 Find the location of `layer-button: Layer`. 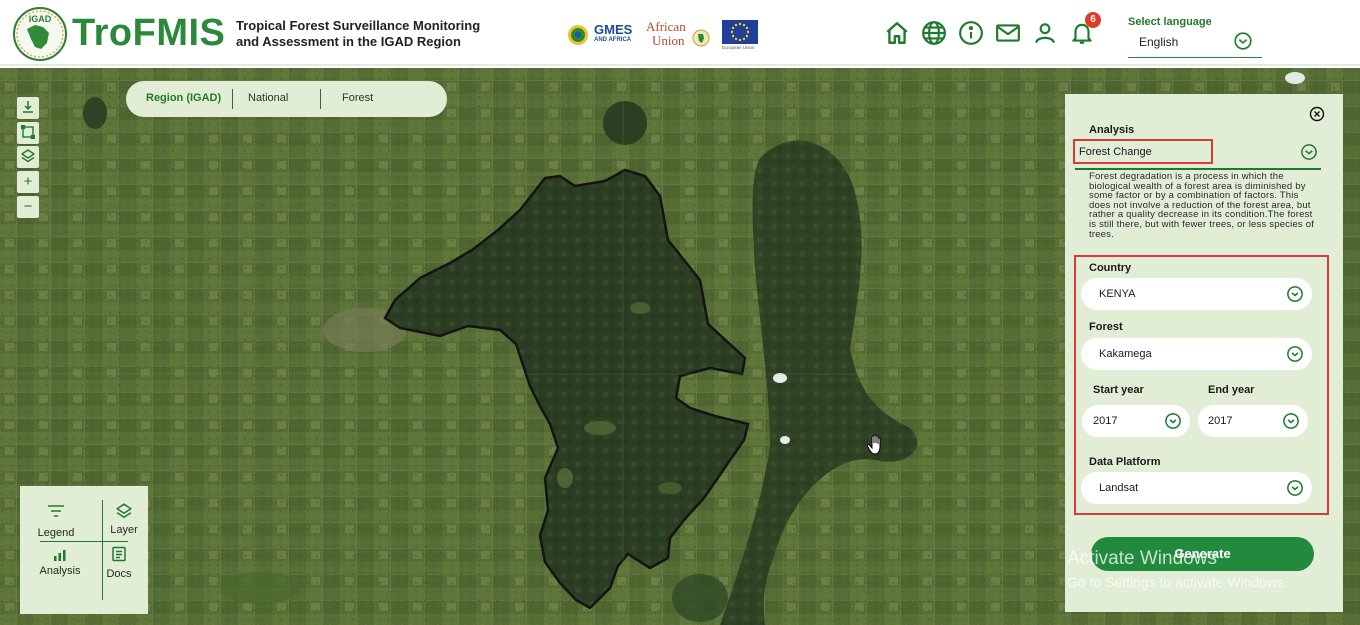

layer-button: Layer is located at coordinates (124, 519).